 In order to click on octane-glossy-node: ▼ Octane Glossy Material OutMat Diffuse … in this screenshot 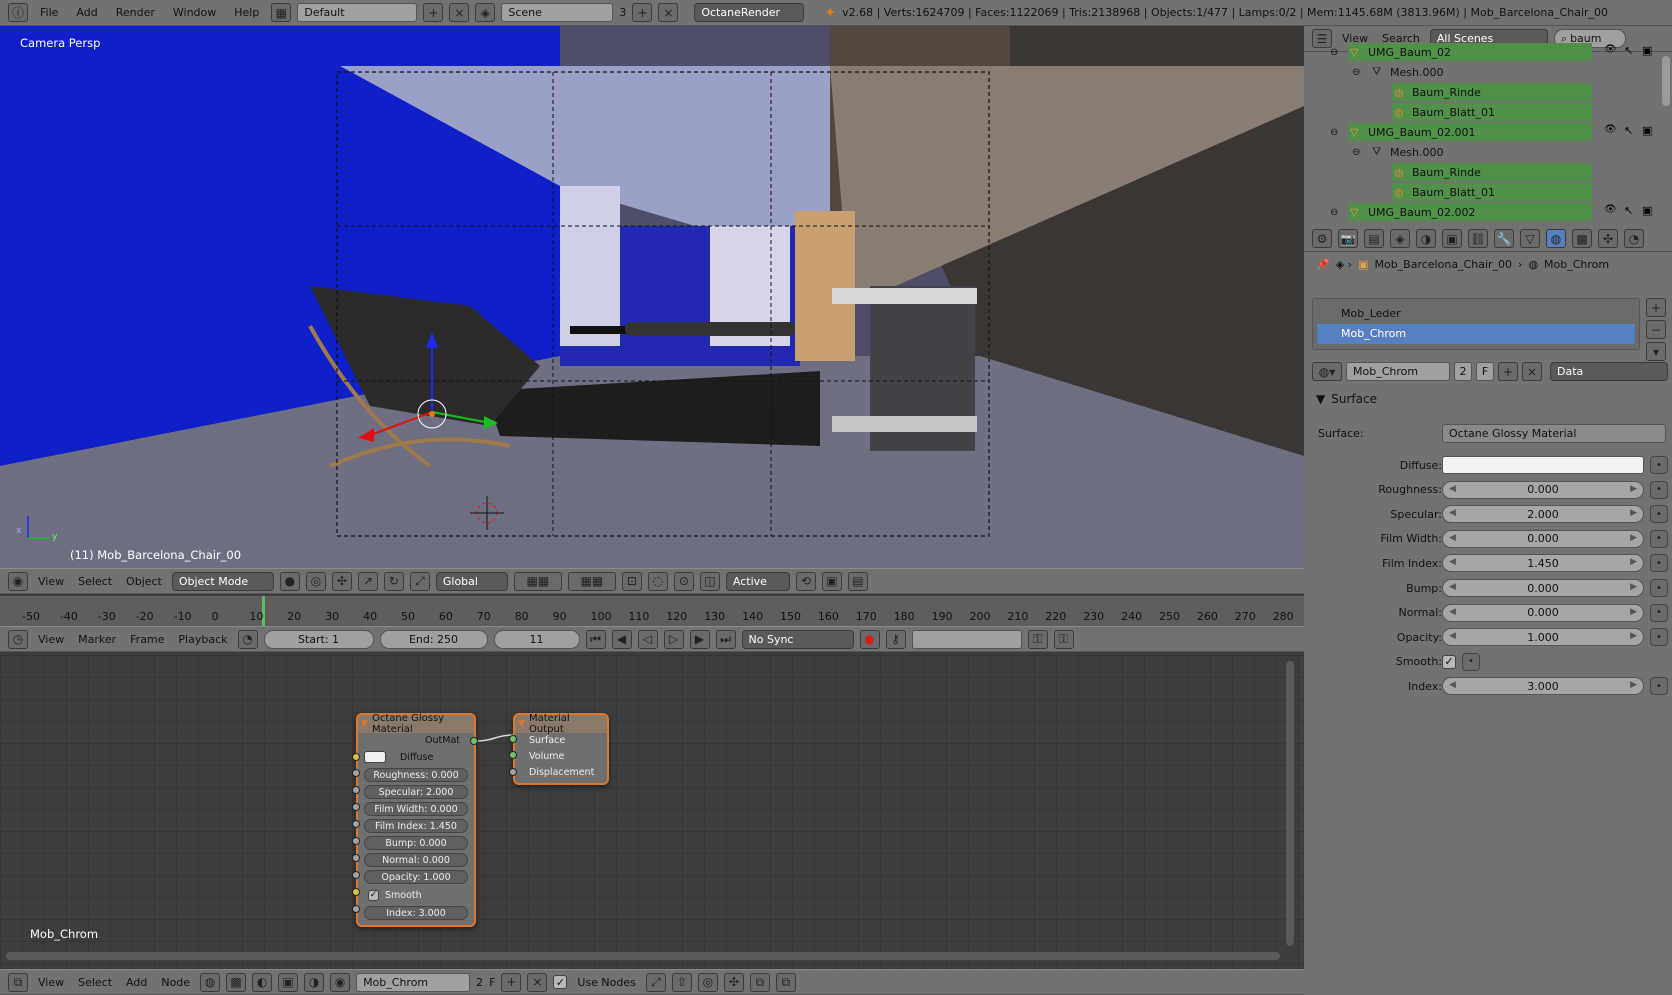, I will do `click(416, 820)`.